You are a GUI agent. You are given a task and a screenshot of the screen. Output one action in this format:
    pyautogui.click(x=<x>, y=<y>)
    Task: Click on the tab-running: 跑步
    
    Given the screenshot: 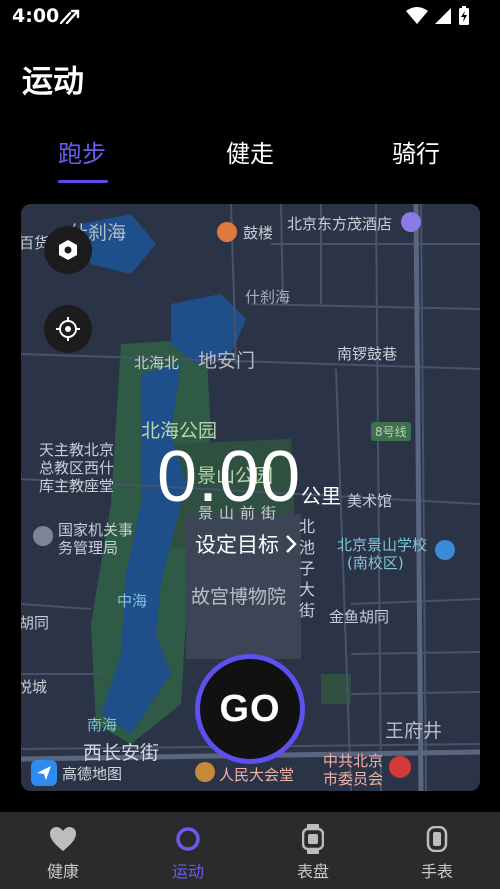 What is the action you would take?
    pyautogui.click(x=82, y=151)
    